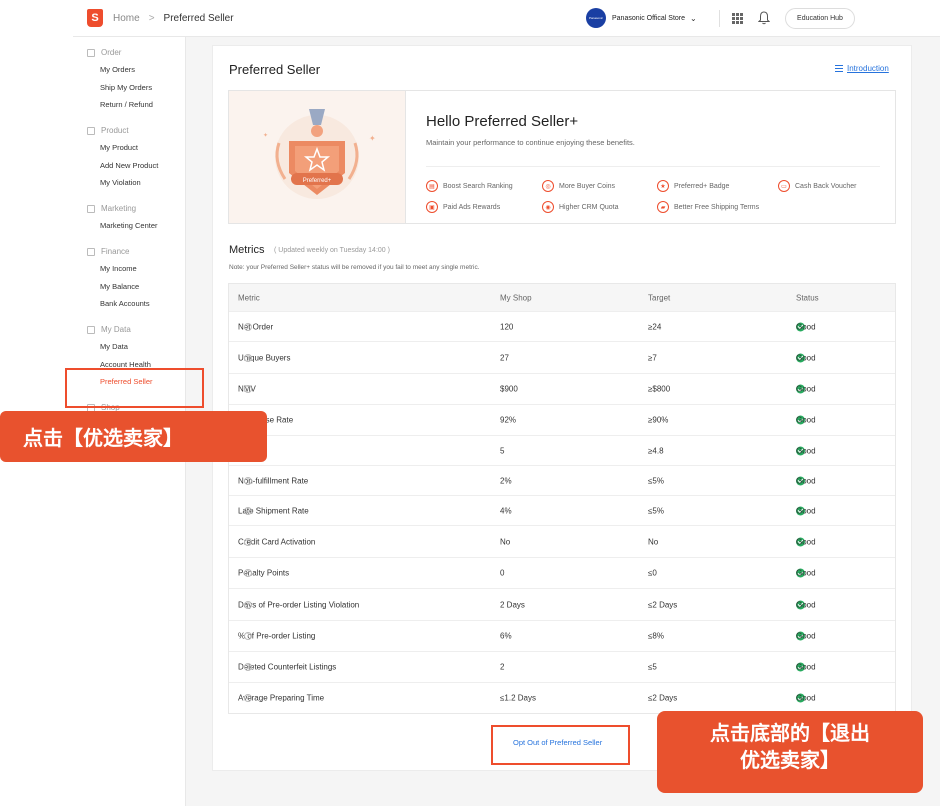 The height and width of the screenshot is (806, 940). Describe the element at coordinates (562, 450) in the screenshot. I see `table-row: Rating?5≥4.8Good` at that location.